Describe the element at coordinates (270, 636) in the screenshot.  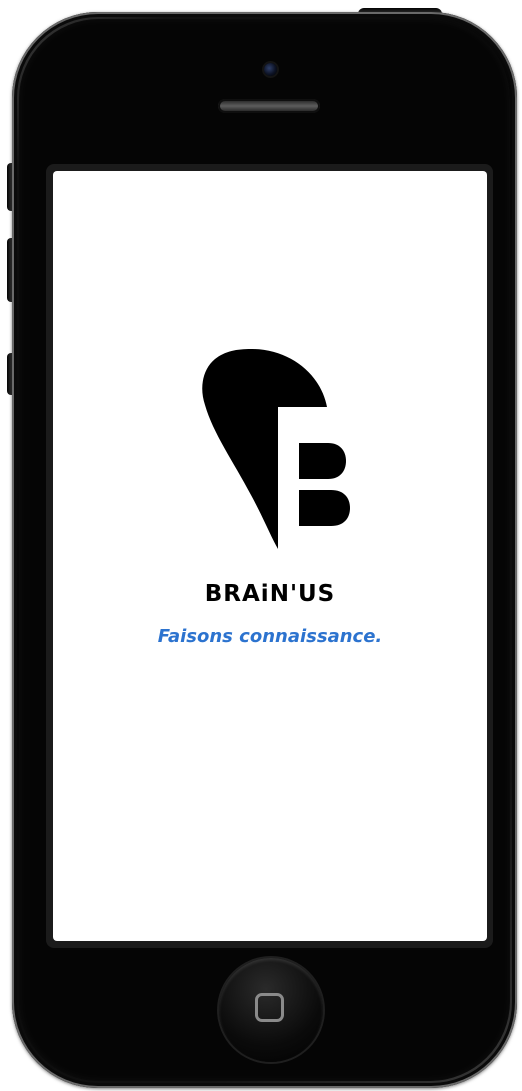
I see `tagline: Faisons connaissance.` at that location.